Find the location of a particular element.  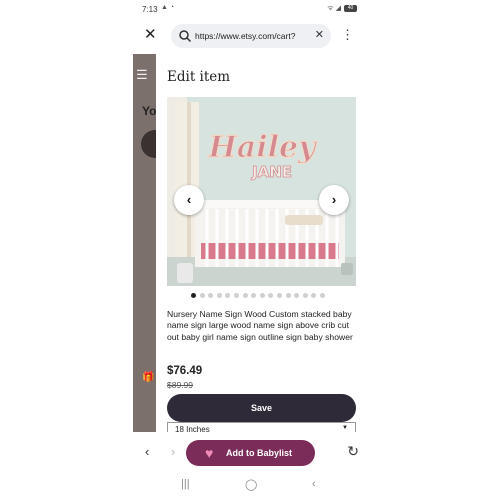

system-back-icon: ‹ is located at coordinates (314, 484).